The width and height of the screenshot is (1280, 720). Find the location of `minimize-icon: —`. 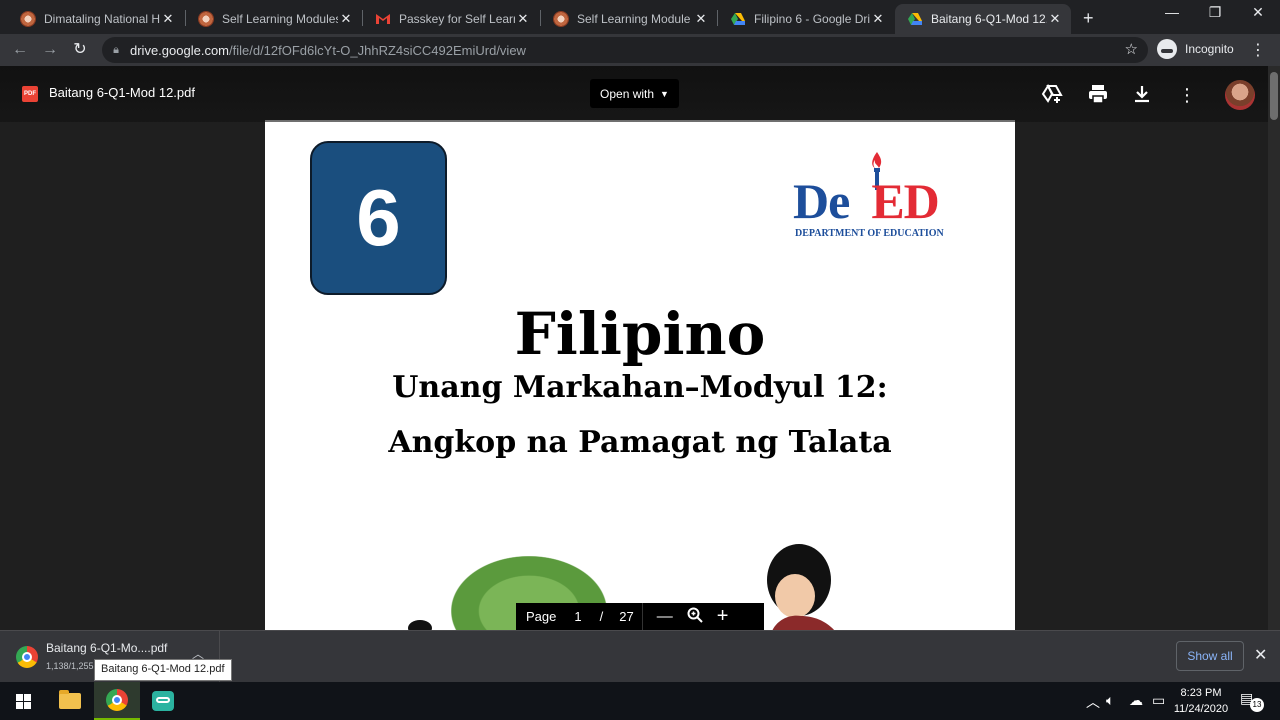

minimize-icon: — is located at coordinates (1172, 12).